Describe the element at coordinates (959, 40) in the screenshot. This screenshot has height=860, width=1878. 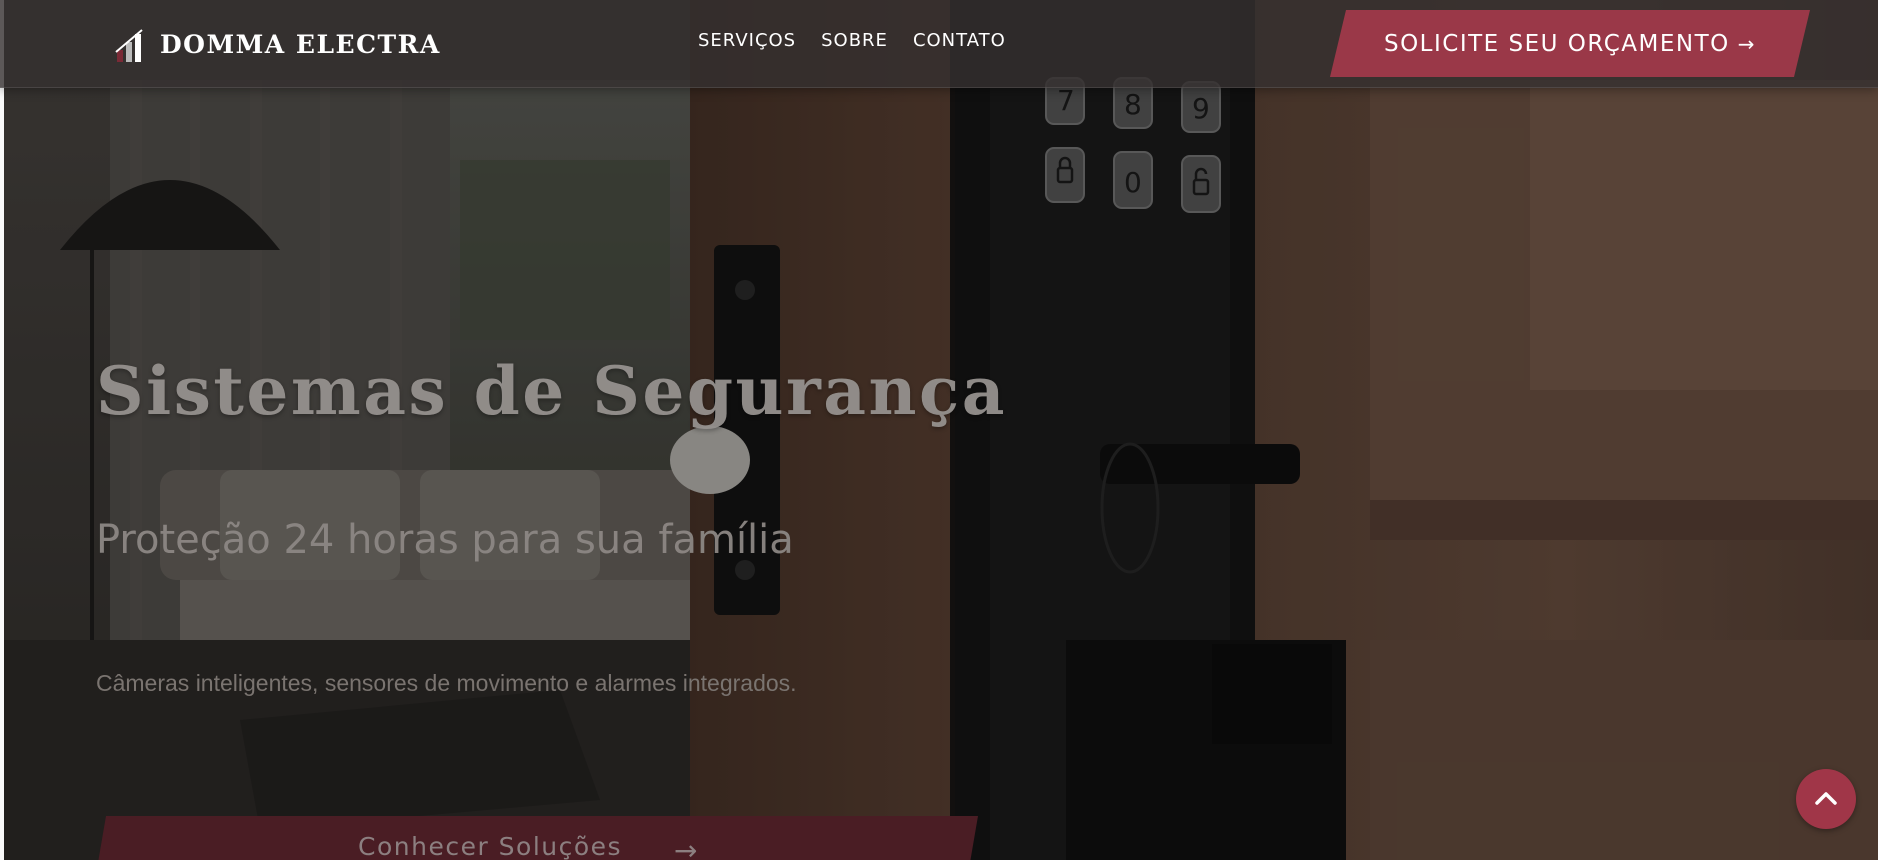
I see `nav-item-contato: CONTATO` at that location.